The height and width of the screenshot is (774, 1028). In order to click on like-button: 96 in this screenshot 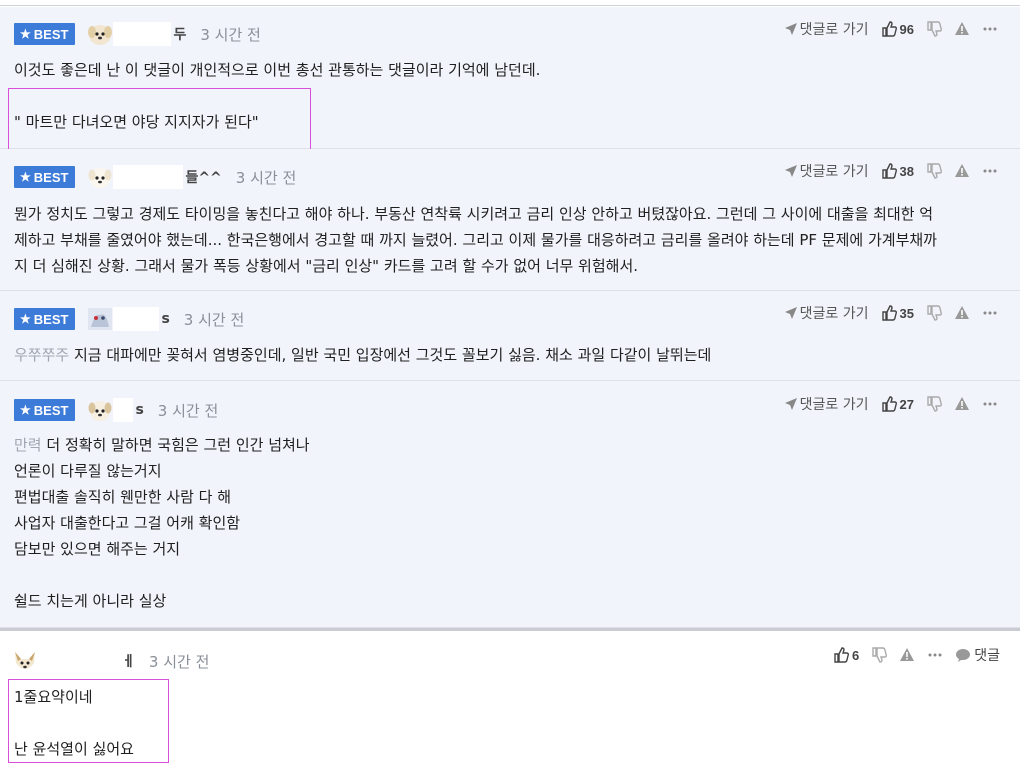, I will do `click(897, 29)`.